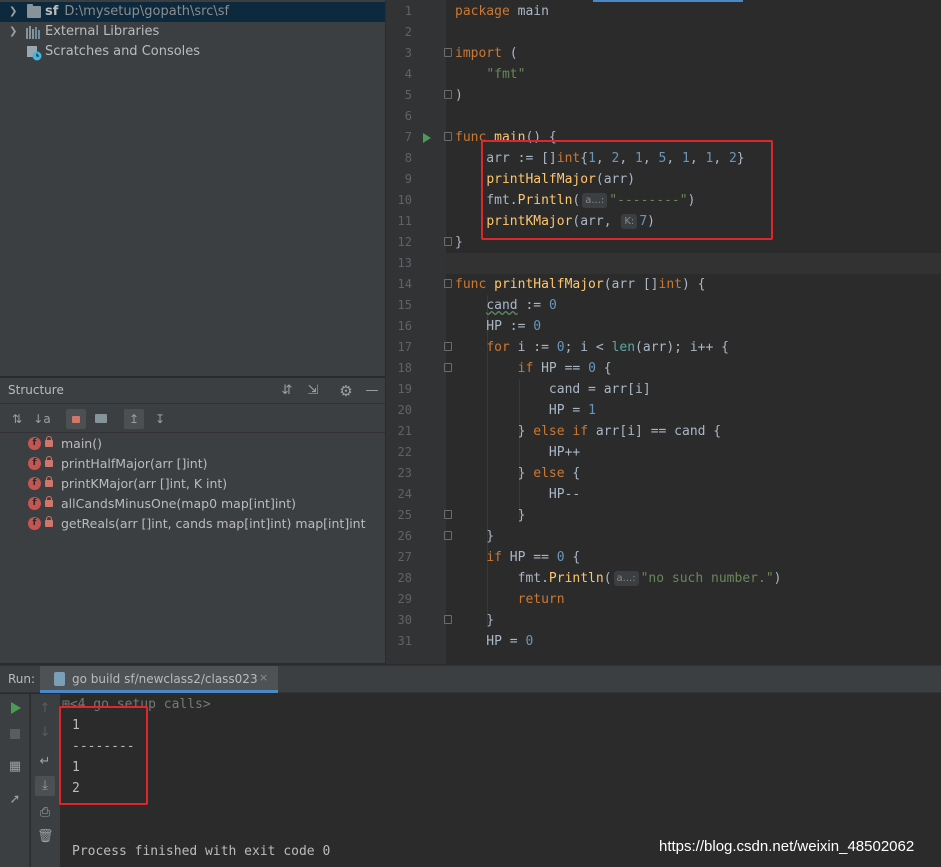 The image size is (941, 867). Describe the element at coordinates (144, 483) in the screenshot. I see `structure-item-label: printKMajor(arr []int, K int)` at that location.